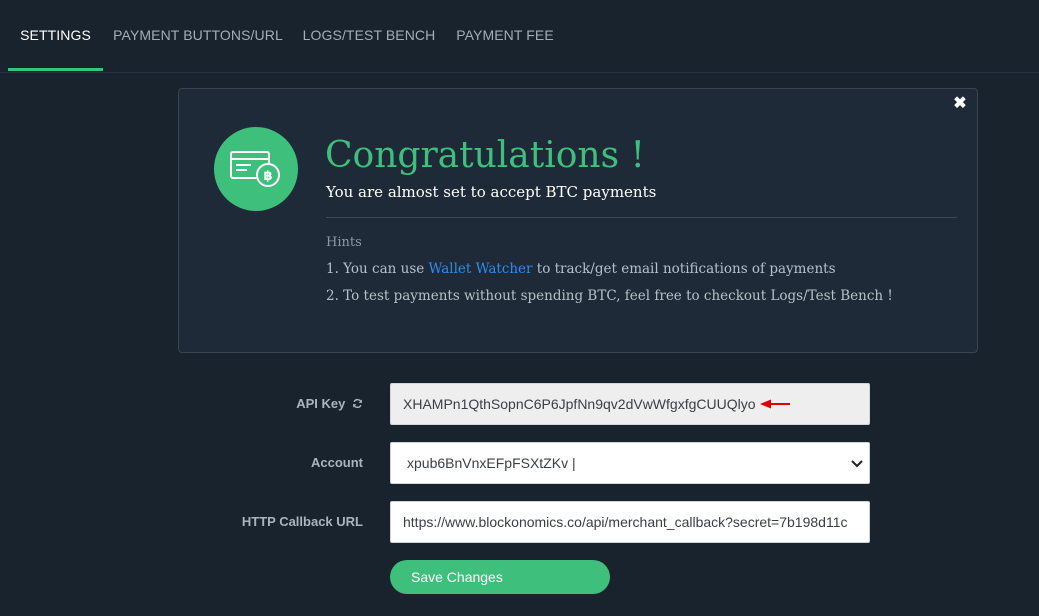 This screenshot has height=616, width=1039. Describe the element at coordinates (641, 217) in the screenshot. I see `divider` at that location.